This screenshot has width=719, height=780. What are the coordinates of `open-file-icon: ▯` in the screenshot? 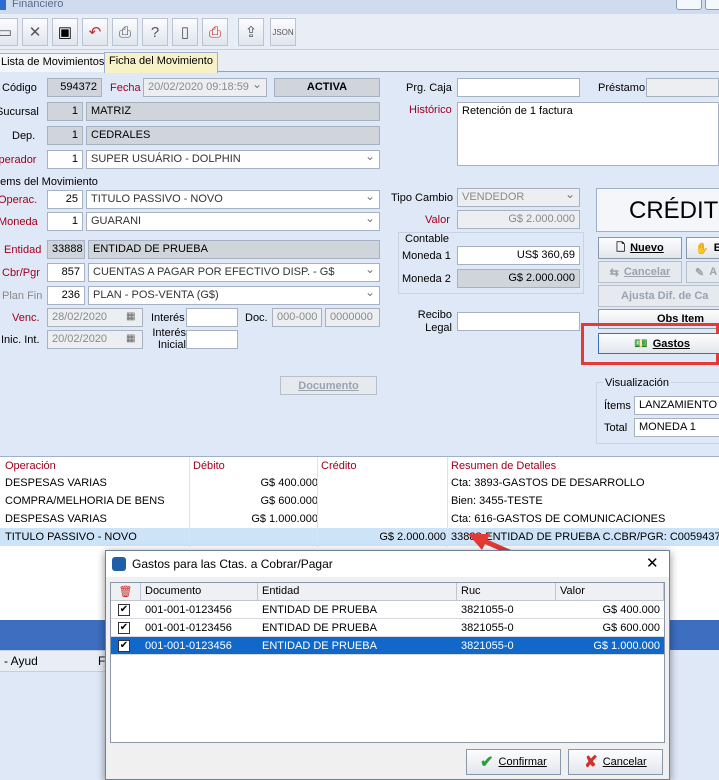 It's located at (185, 32).